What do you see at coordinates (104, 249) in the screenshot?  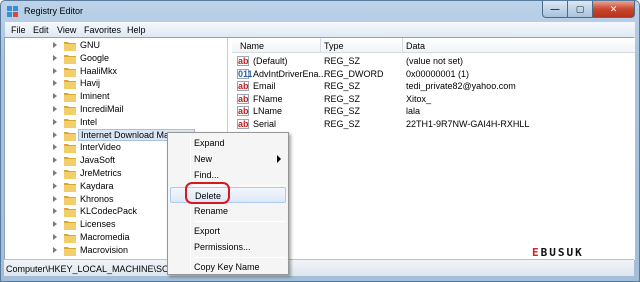 I see `tree-item-label: Macrovision` at bounding box center [104, 249].